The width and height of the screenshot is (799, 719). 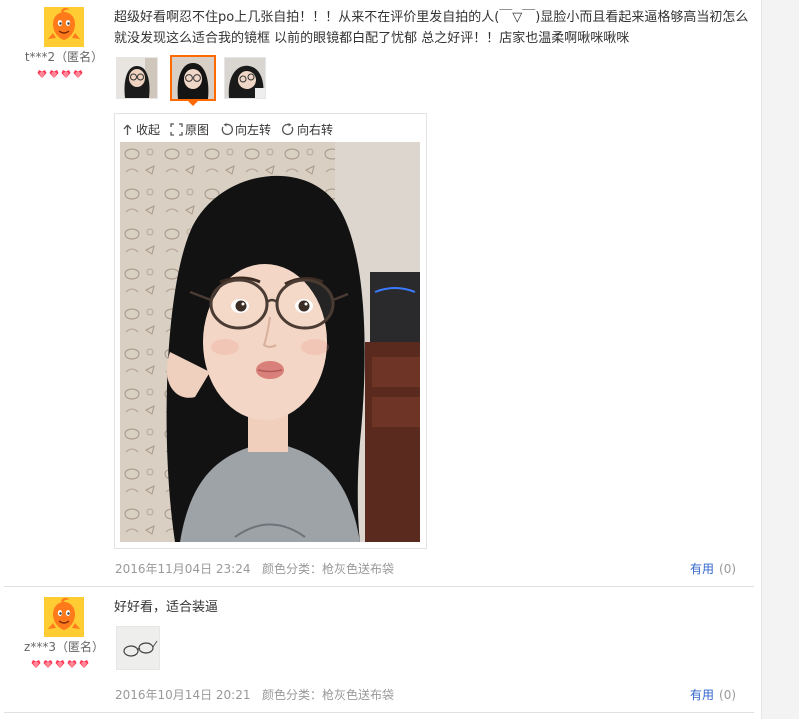 What do you see at coordinates (315, 129) in the screenshot?
I see `rotate-right-label: 向右转` at bounding box center [315, 129].